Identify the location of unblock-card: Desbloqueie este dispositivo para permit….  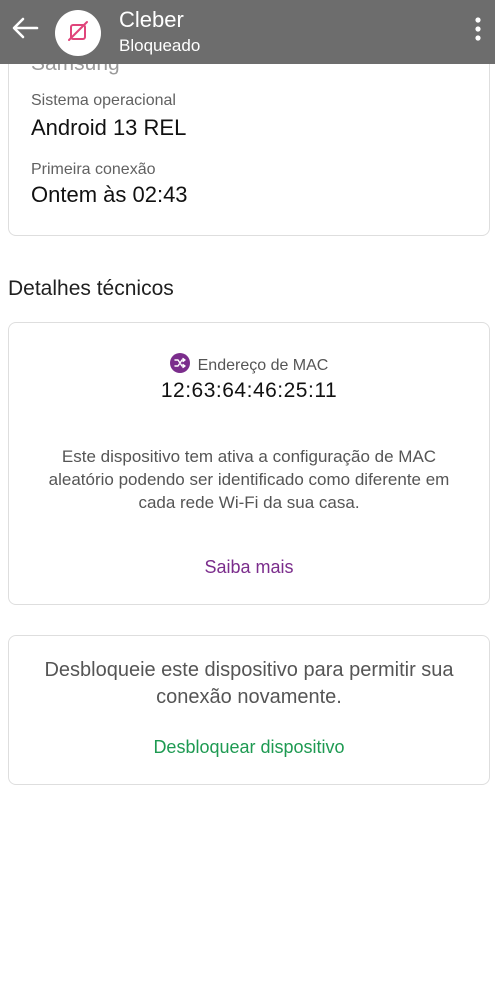
(249, 710).